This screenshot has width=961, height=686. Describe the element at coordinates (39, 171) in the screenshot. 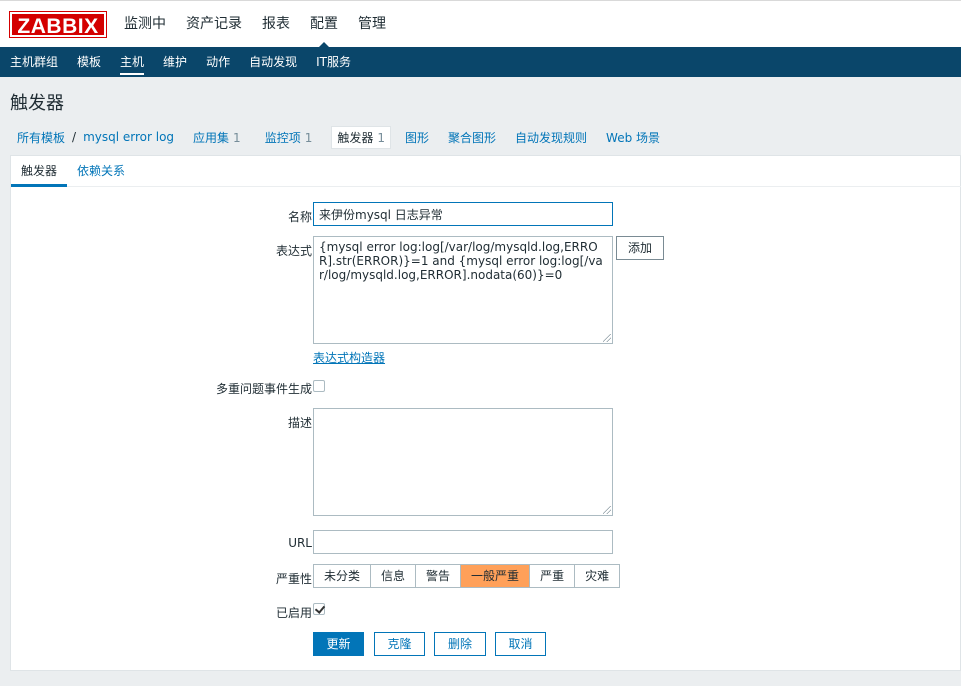

I see `form-tab-trigger: 触发器` at that location.